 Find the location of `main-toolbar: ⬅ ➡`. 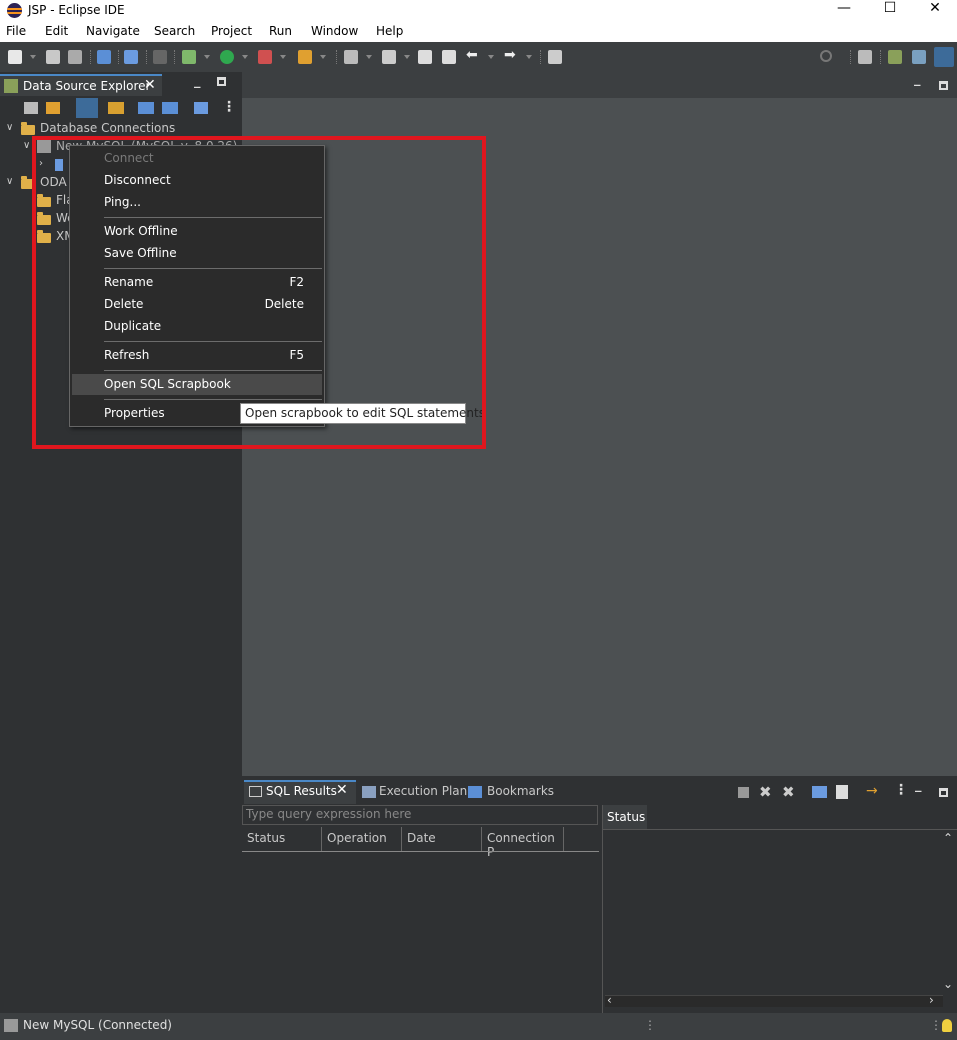

main-toolbar: ⬅ ➡ is located at coordinates (478, 57).